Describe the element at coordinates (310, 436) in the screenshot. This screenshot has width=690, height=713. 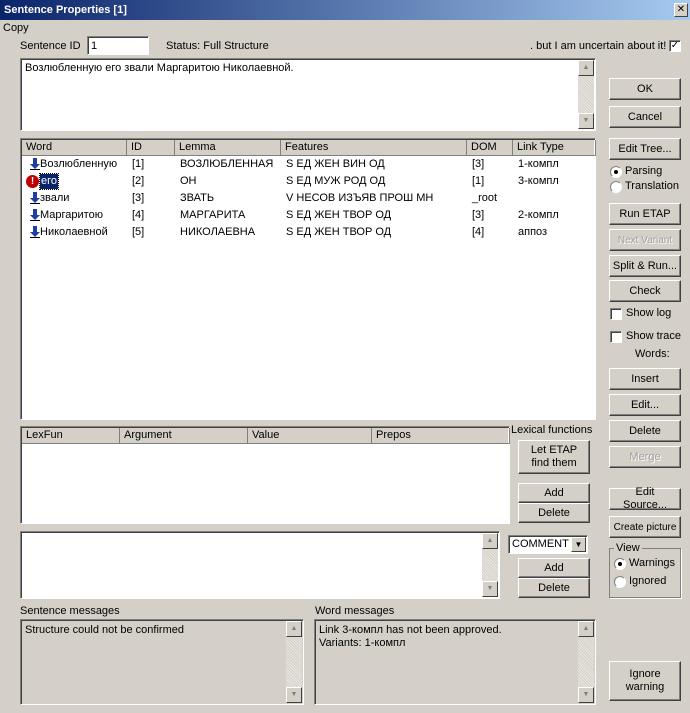
I see `col-value: Value` at that location.